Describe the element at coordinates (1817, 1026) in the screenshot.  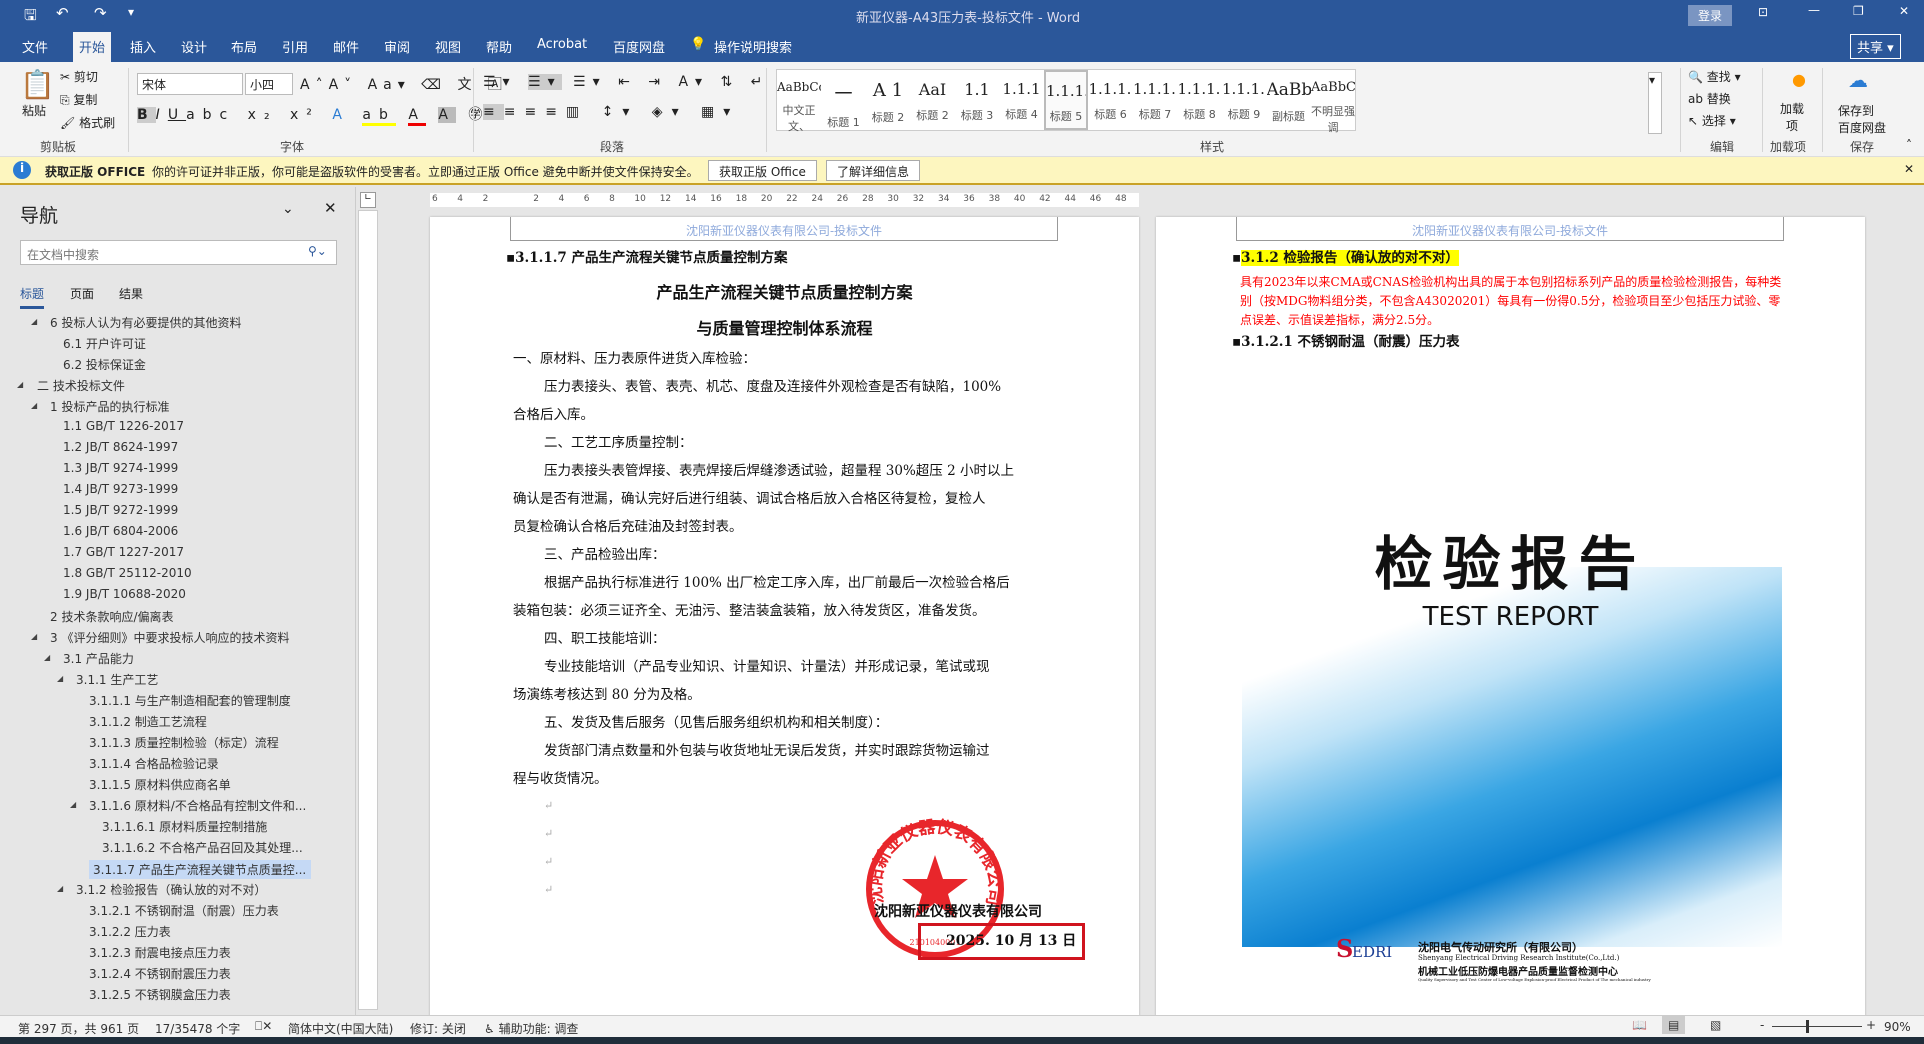
I see `zoom-slider` at that location.